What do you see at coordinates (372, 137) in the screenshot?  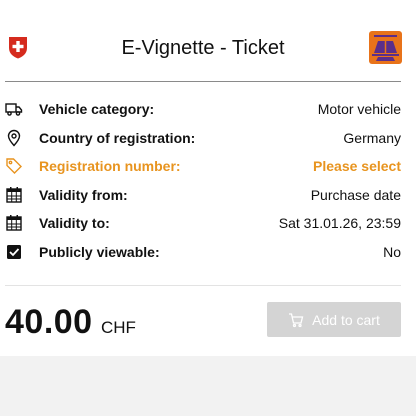 I see `row-value: Germany` at bounding box center [372, 137].